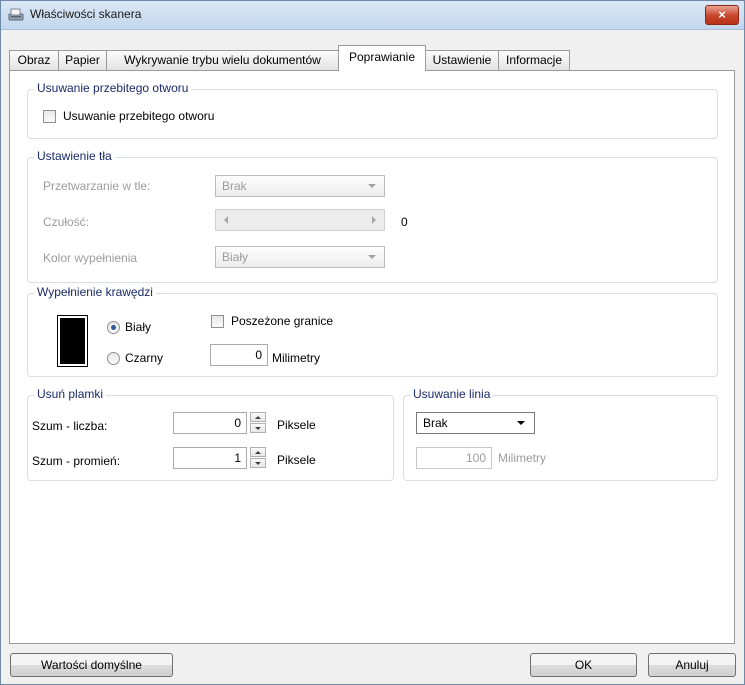 The image size is (745, 685). What do you see at coordinates (234, 186) in the screenshot?
I see `background-processing-value: Brak` at bounding box center [234, 186].